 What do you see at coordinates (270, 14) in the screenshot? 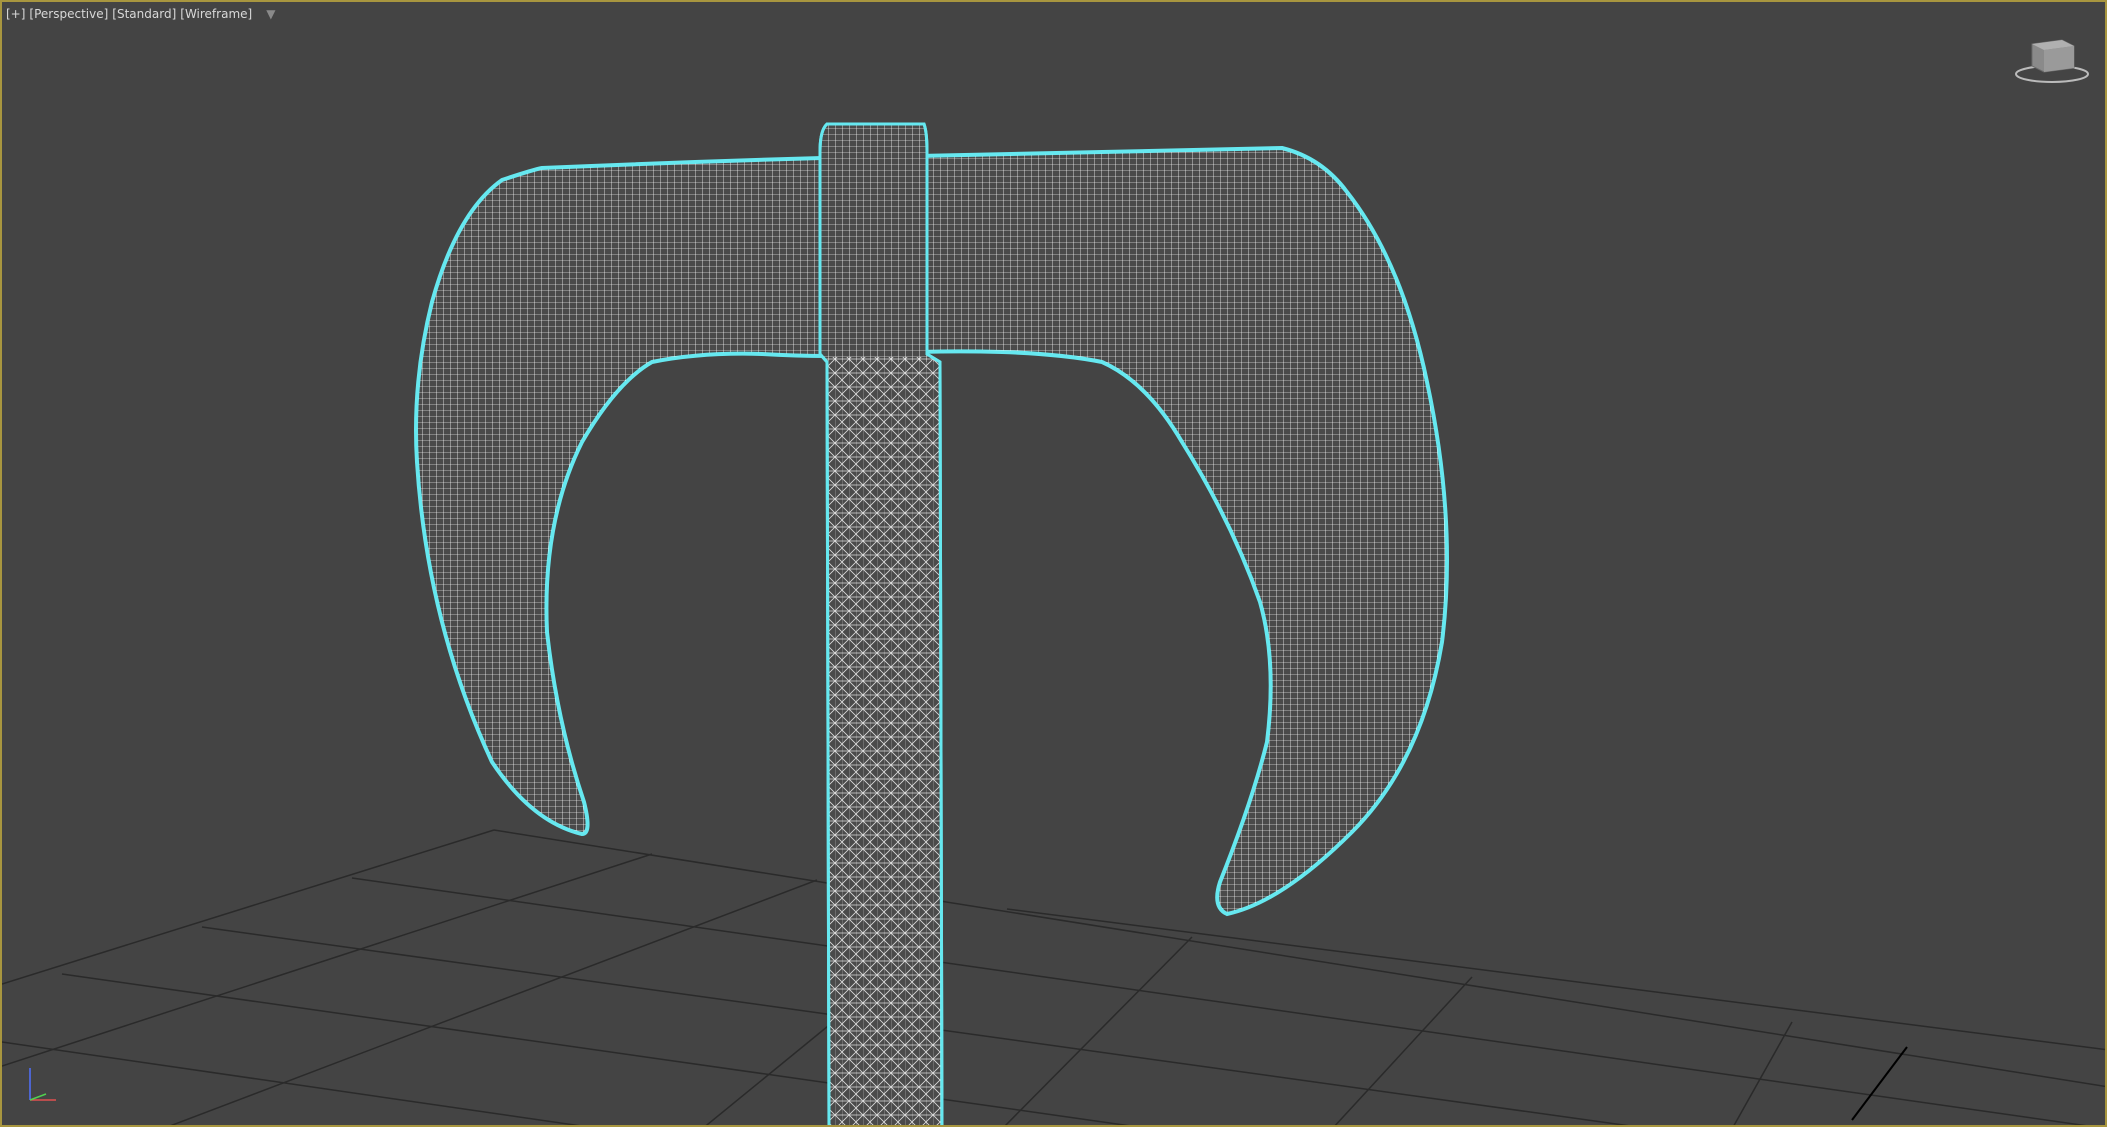
I see `funnel-icon: ▼` at bounding box center [270, 14].